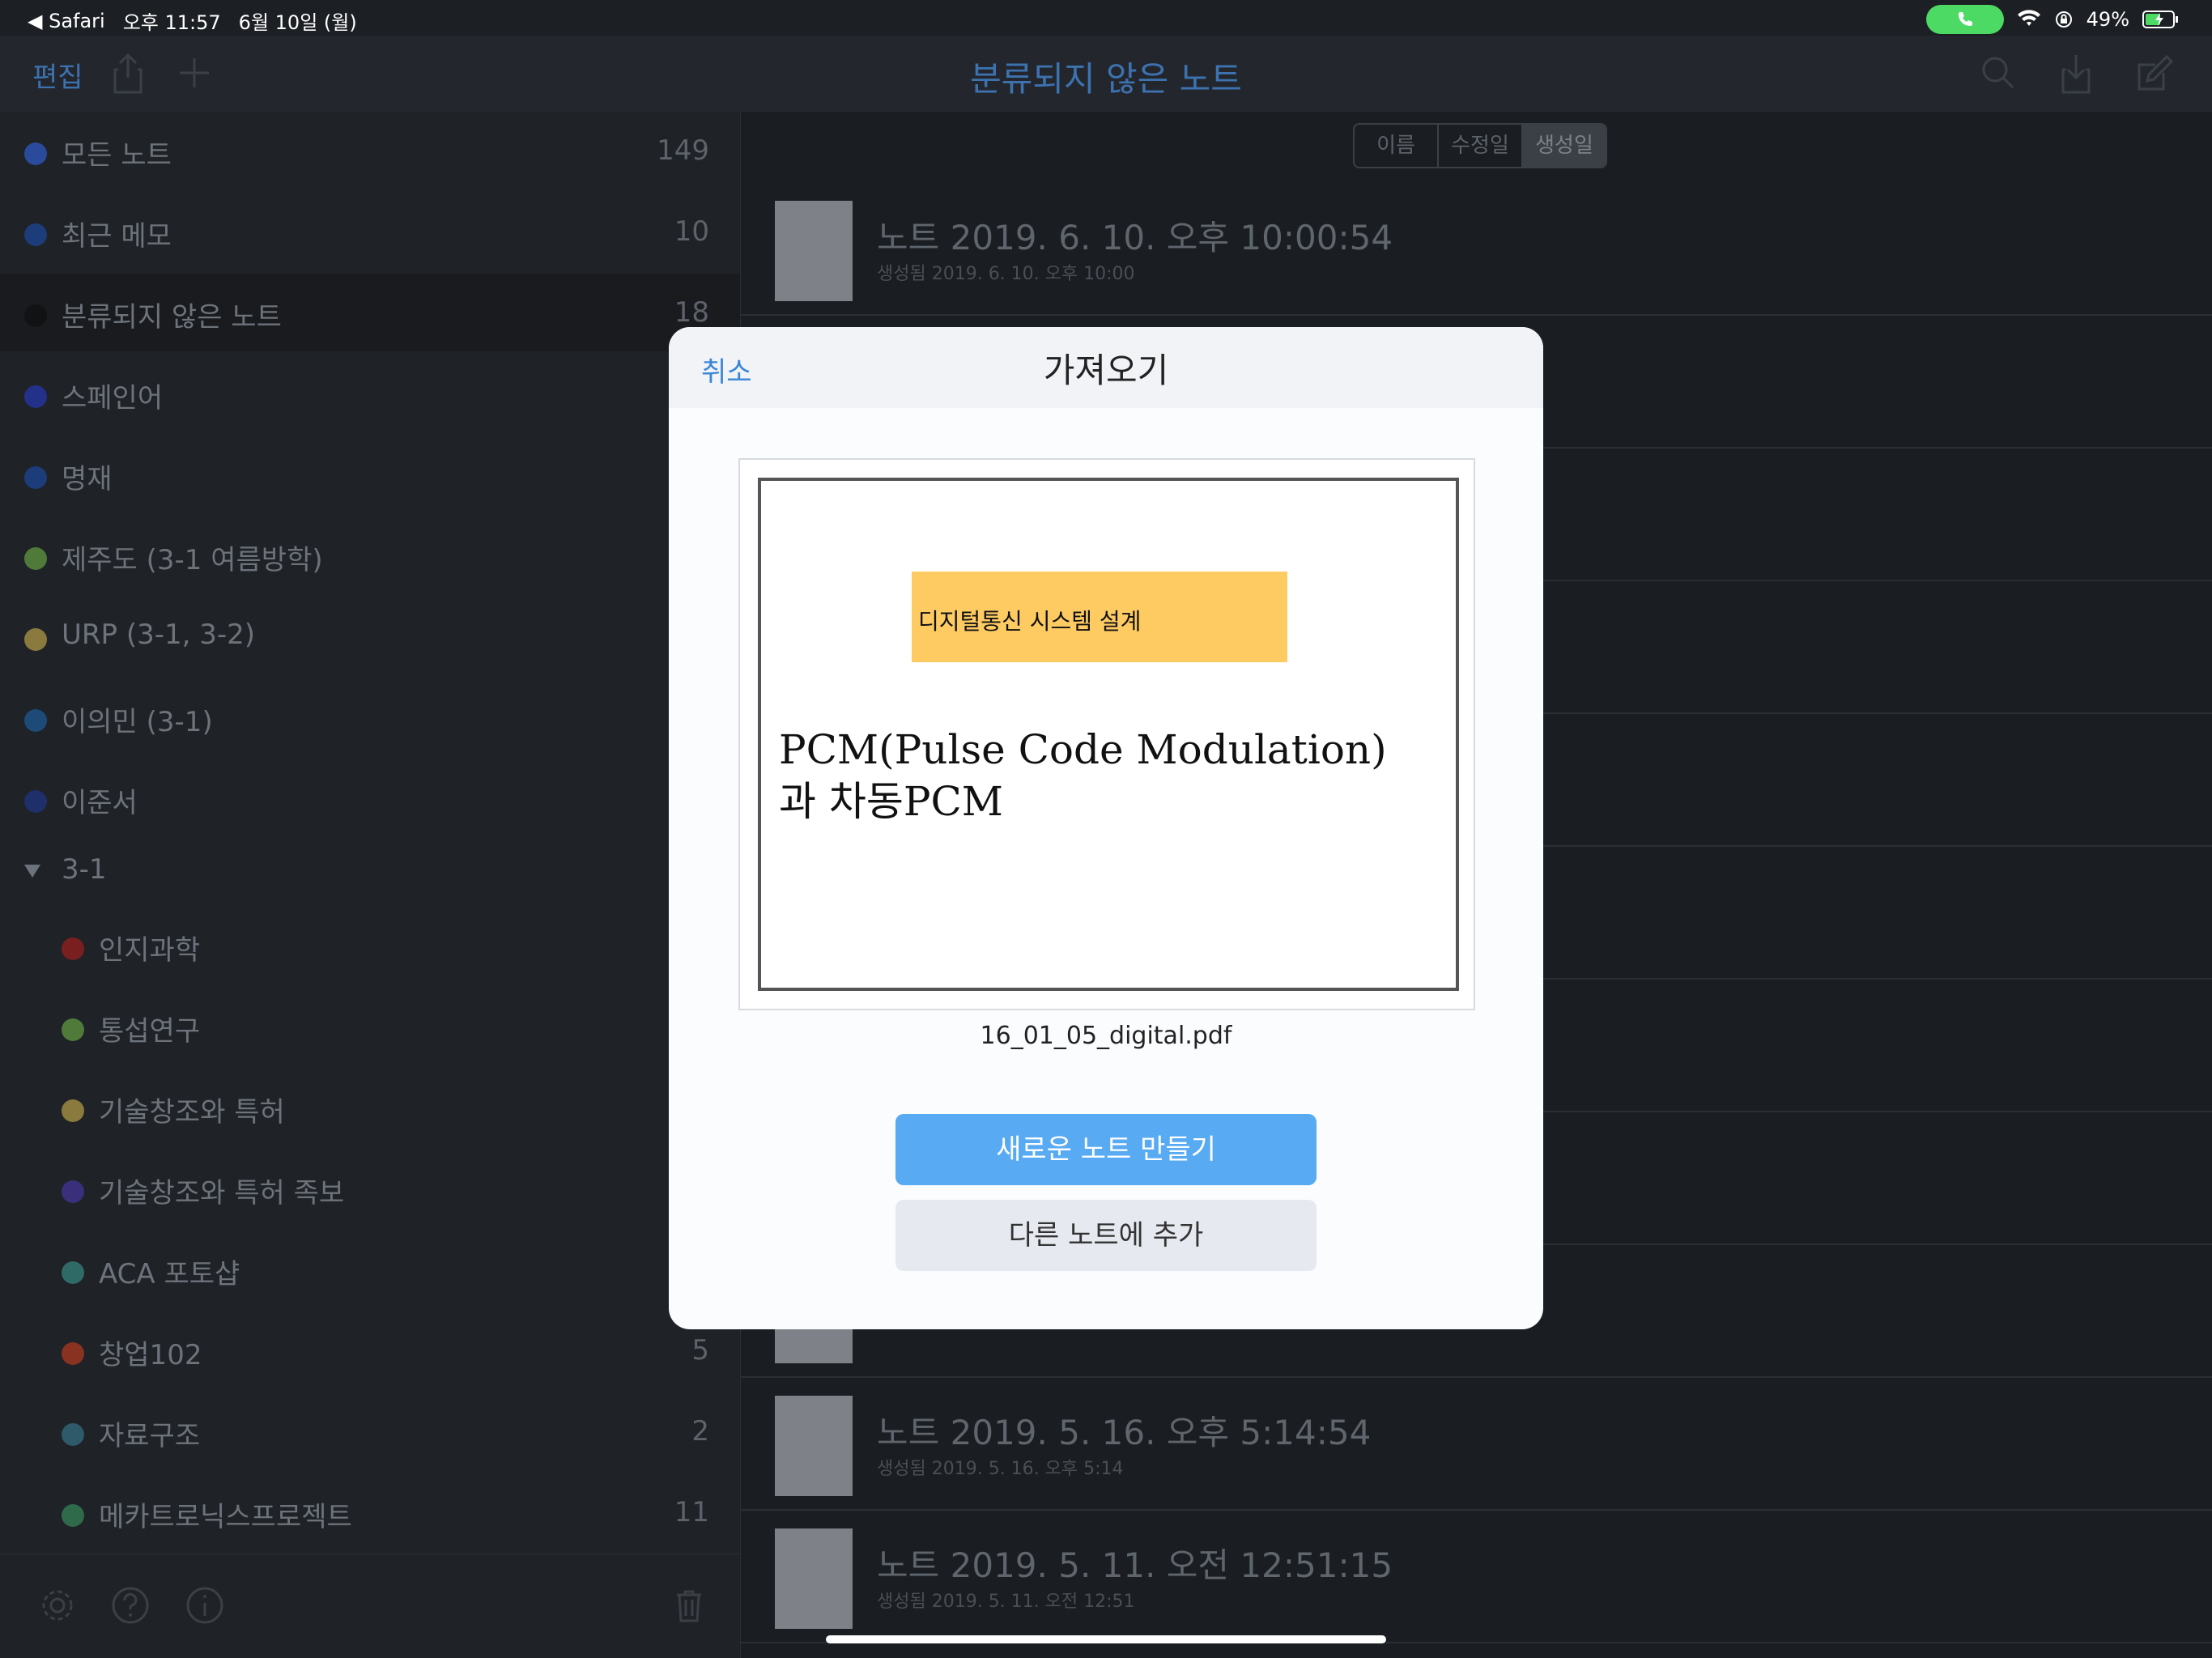 Image resolution: width=2212 pixels, height=1658 pixels. What do you see at coordinates (370, 1269) in the screenshot?
I see `sidebar-item-aca-photoshop: ACA 포토샵` at bounding box center [370, 1269].